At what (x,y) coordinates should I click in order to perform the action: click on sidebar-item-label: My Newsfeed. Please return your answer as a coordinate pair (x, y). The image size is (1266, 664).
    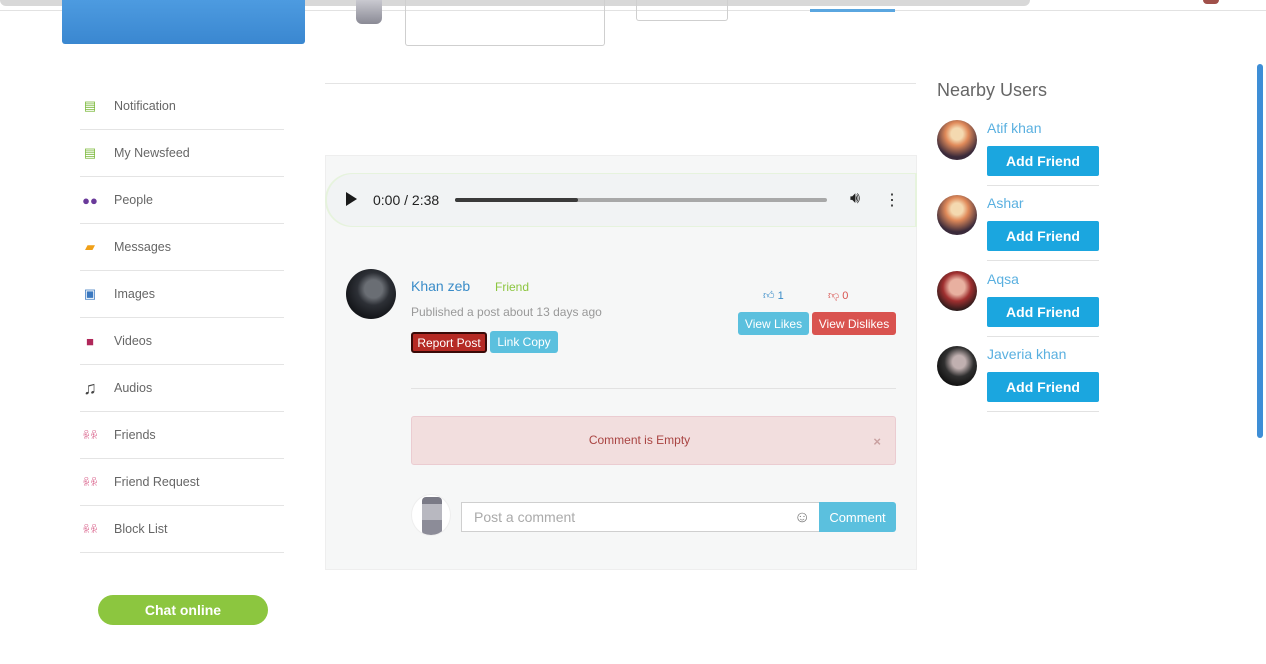
    Looking at the image, I should click on (152, 153).